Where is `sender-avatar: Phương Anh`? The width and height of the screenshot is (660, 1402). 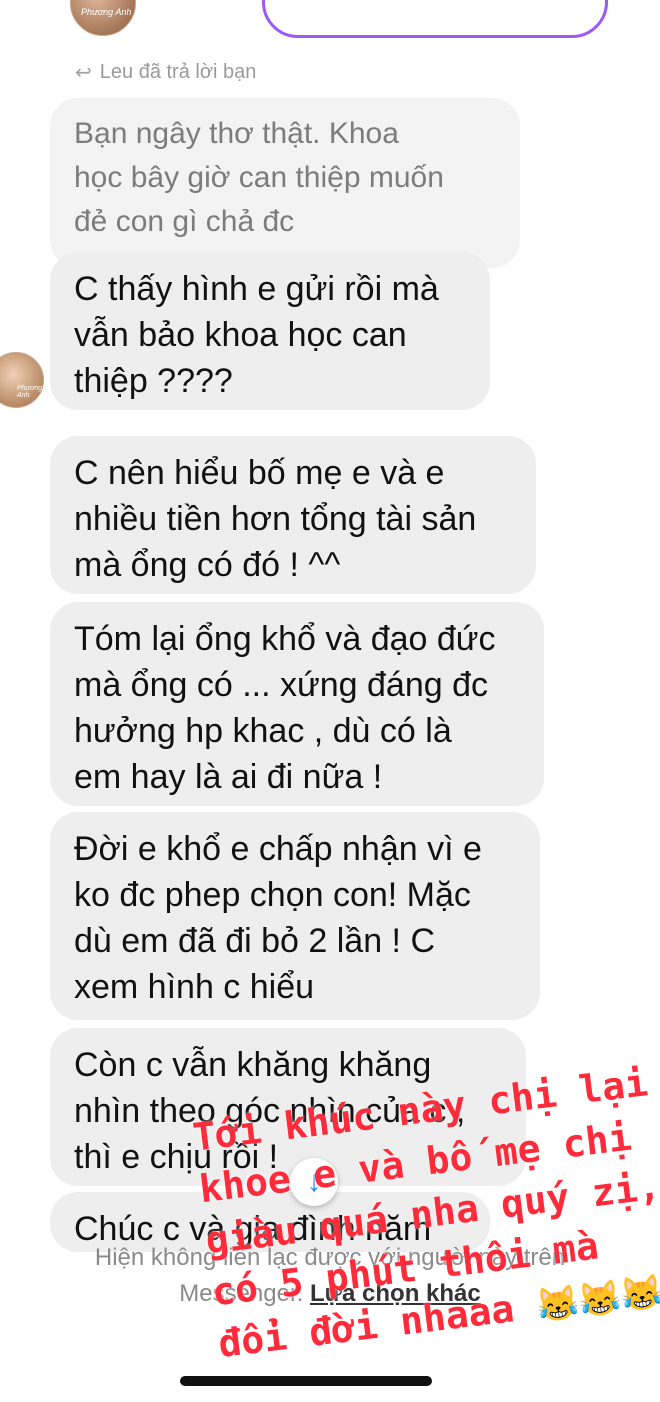
sender-avatar: Phương Anh is located at coordinates (22, 380).